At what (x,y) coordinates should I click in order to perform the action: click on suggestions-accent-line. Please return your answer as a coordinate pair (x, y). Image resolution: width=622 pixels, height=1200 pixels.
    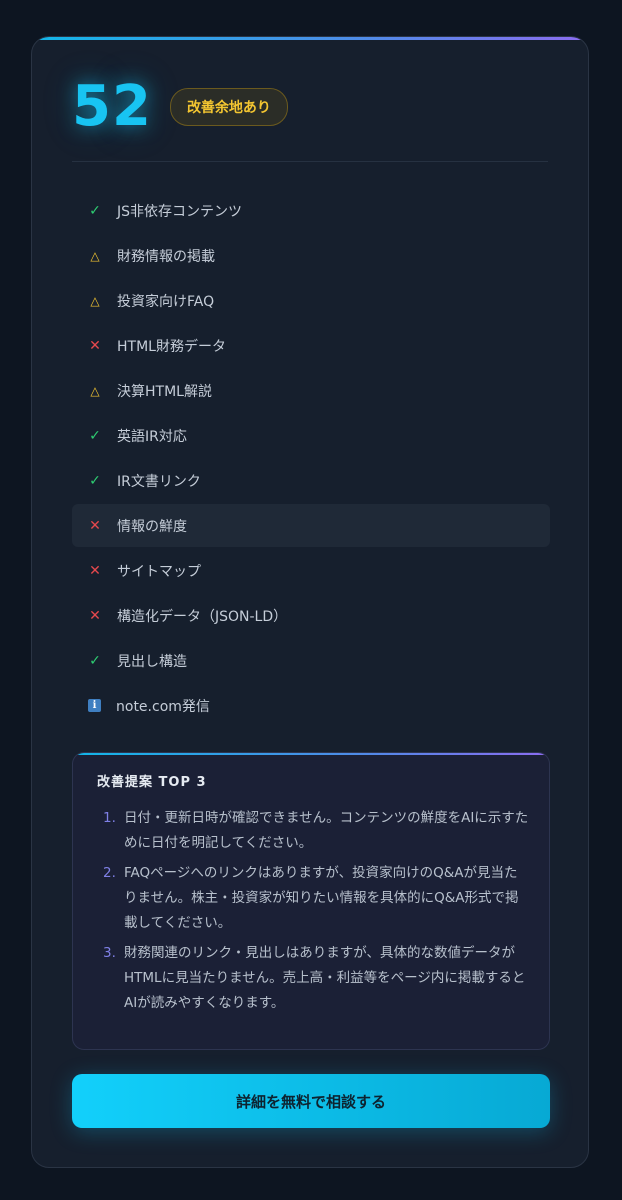
    Looking at the image, I should click on (311, 754).